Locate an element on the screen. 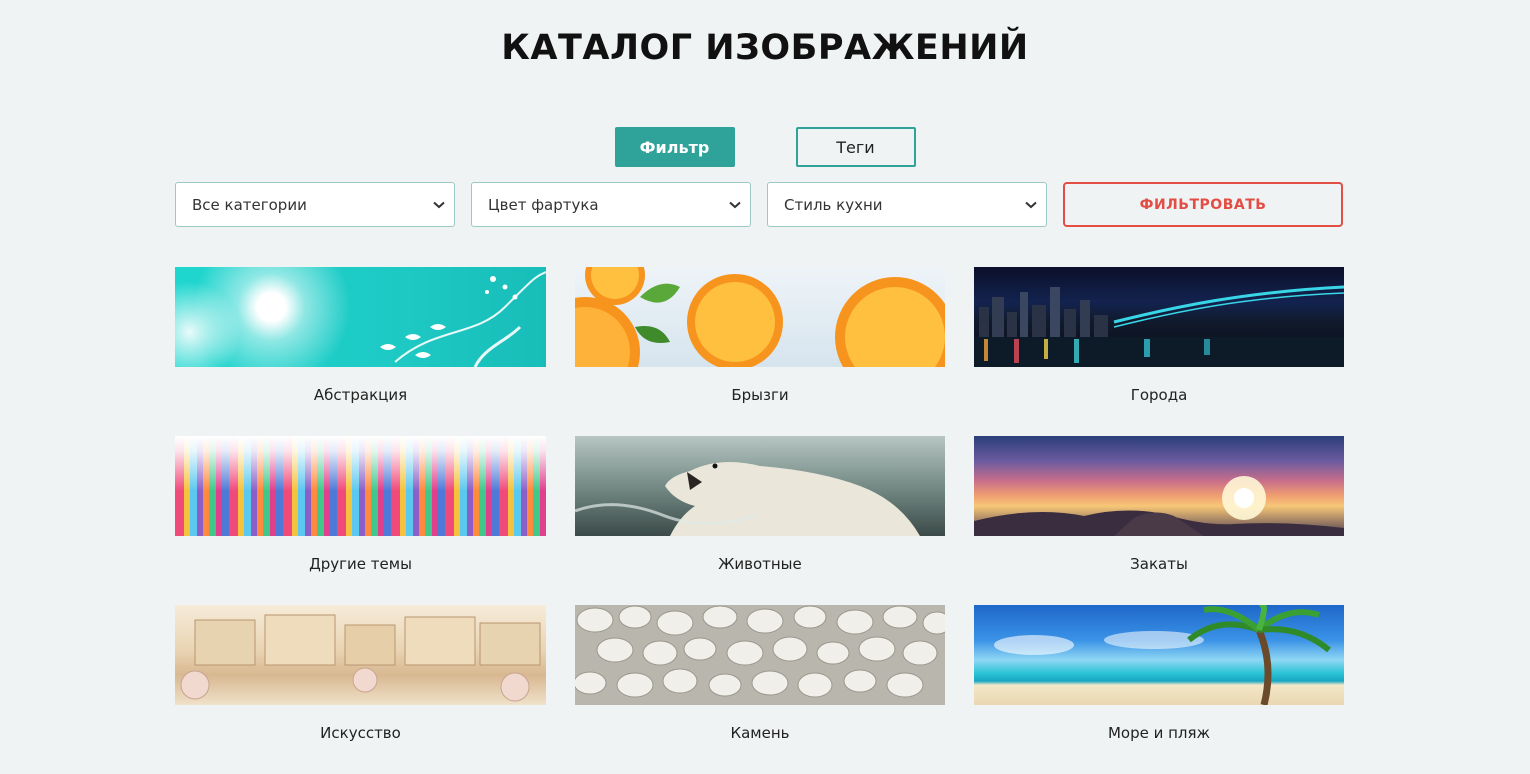  abstract-turquoise-image is located at coordinates (360, 317).